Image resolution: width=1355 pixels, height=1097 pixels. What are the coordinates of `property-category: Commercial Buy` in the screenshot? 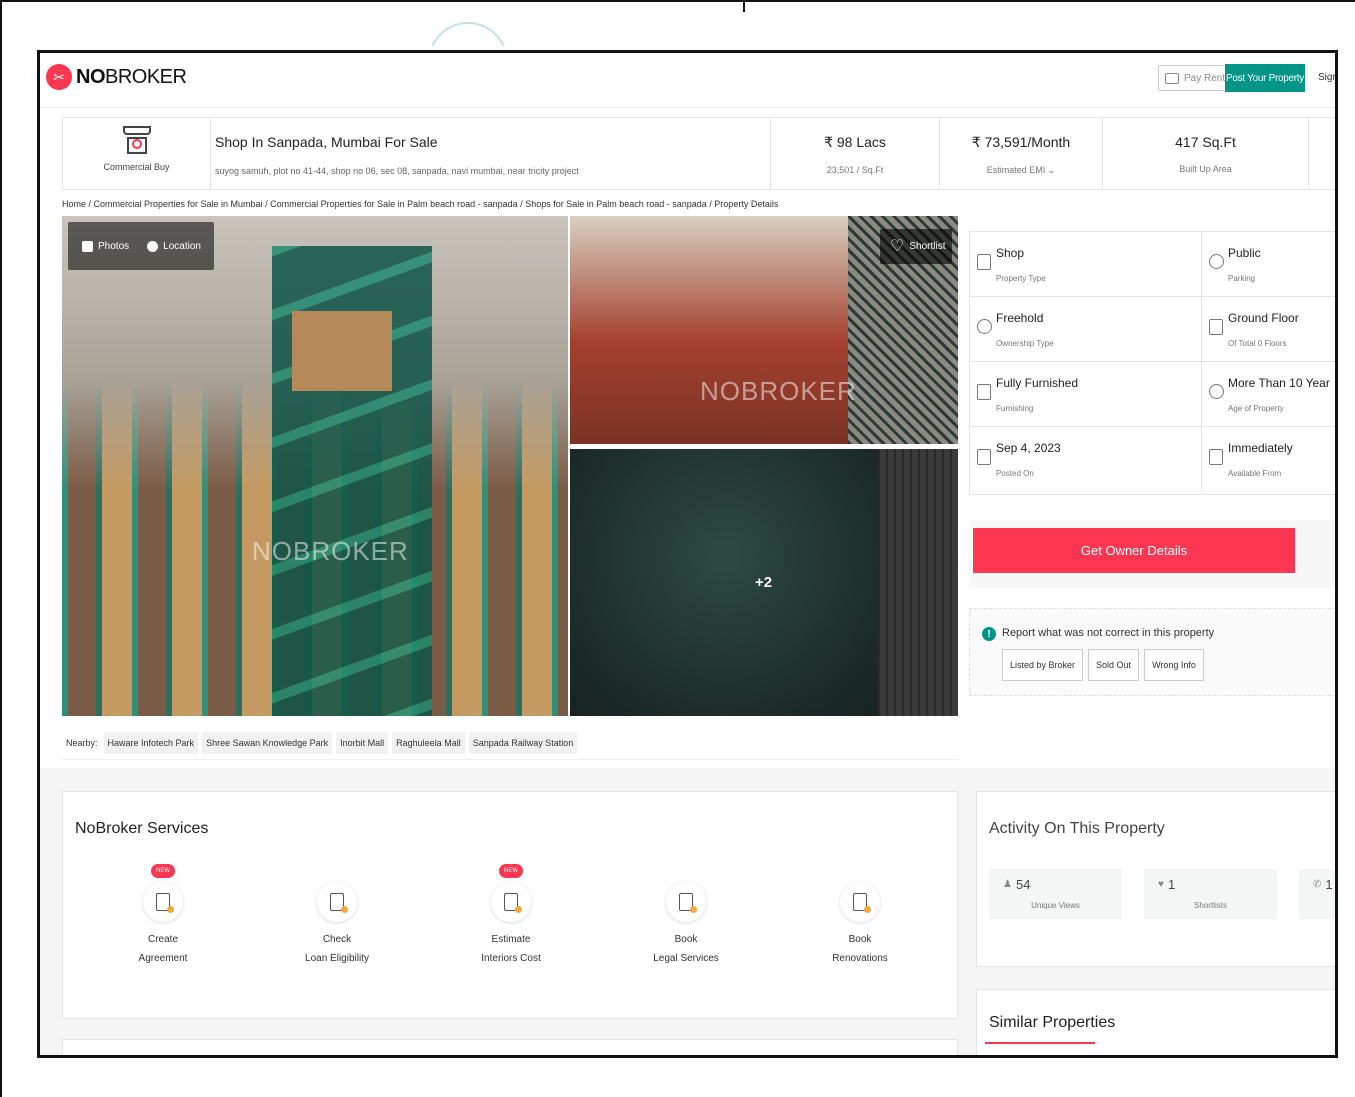 It's located at (137, 153).